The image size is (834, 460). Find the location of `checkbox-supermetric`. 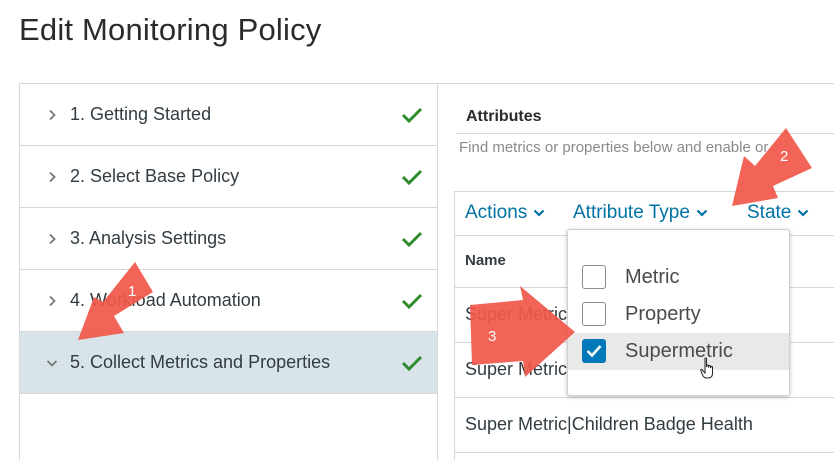

checkbox-supermetric is located at coordinates (594, 351).